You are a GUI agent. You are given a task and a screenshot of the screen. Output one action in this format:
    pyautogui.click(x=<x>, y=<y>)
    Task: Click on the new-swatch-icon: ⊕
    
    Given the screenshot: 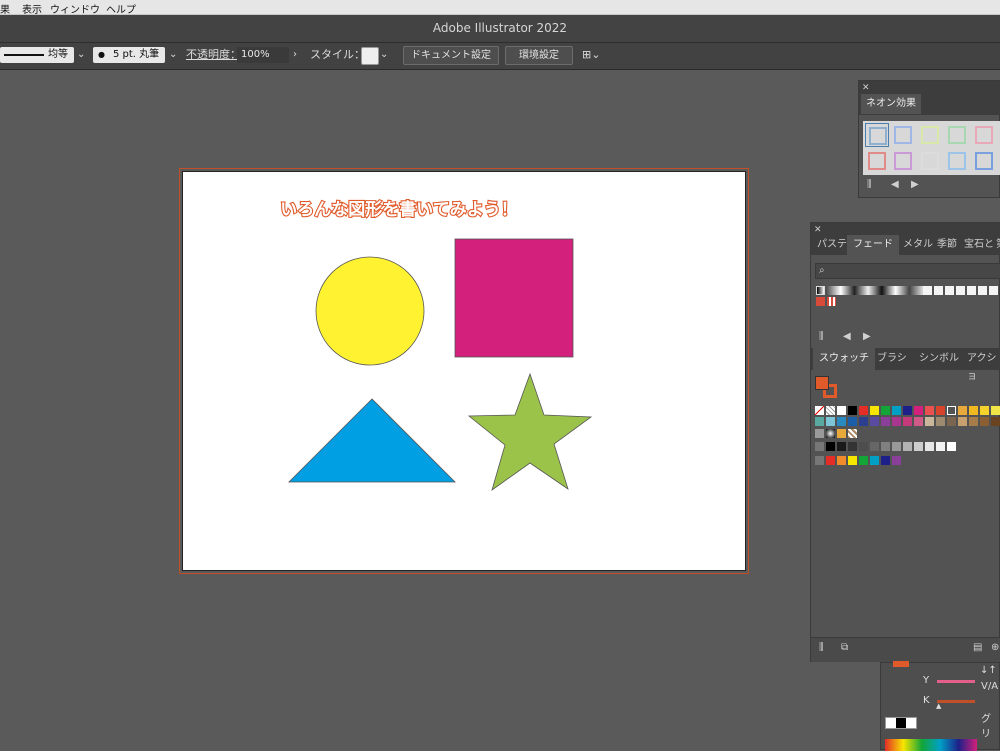 What is the action you would take?
    pyautogui.click(x=995, y=648)
    